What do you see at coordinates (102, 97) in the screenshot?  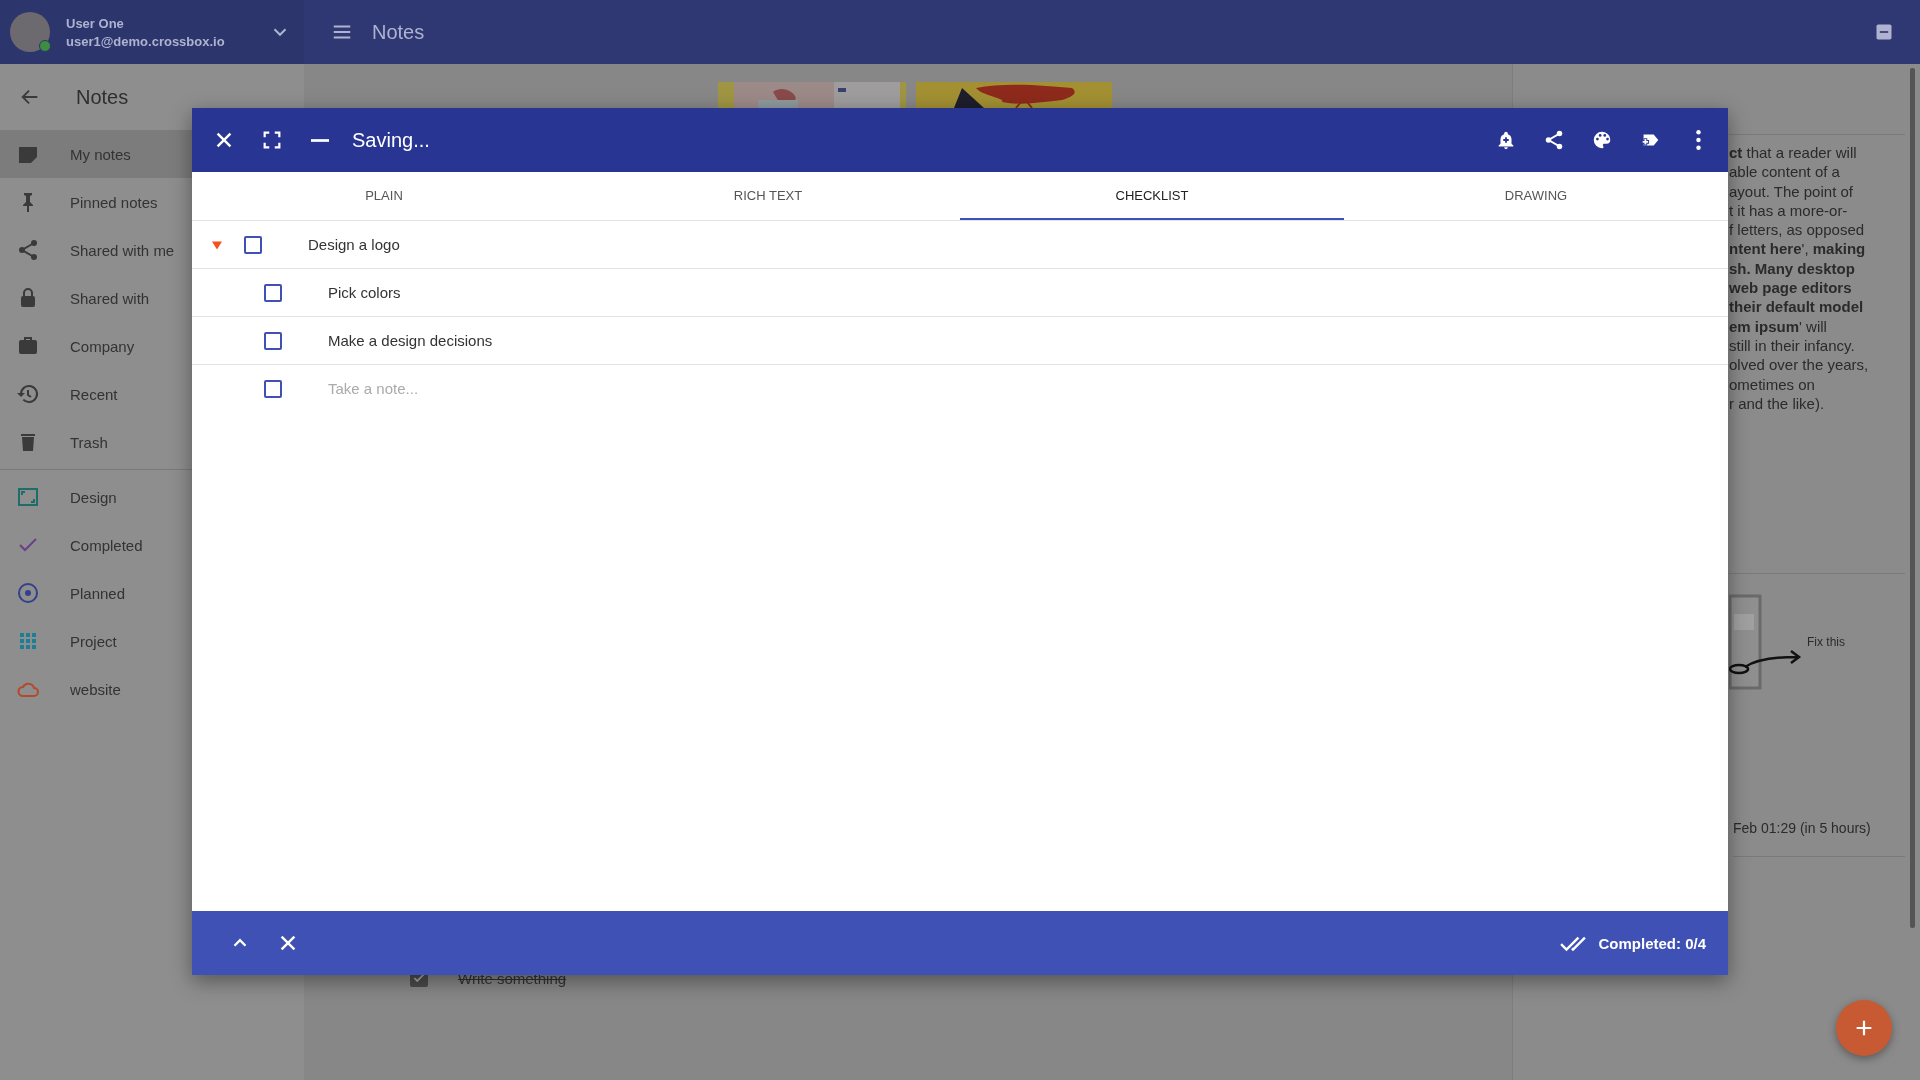 I see `sidebar-title: Notes` at bounding box center [102, 97].